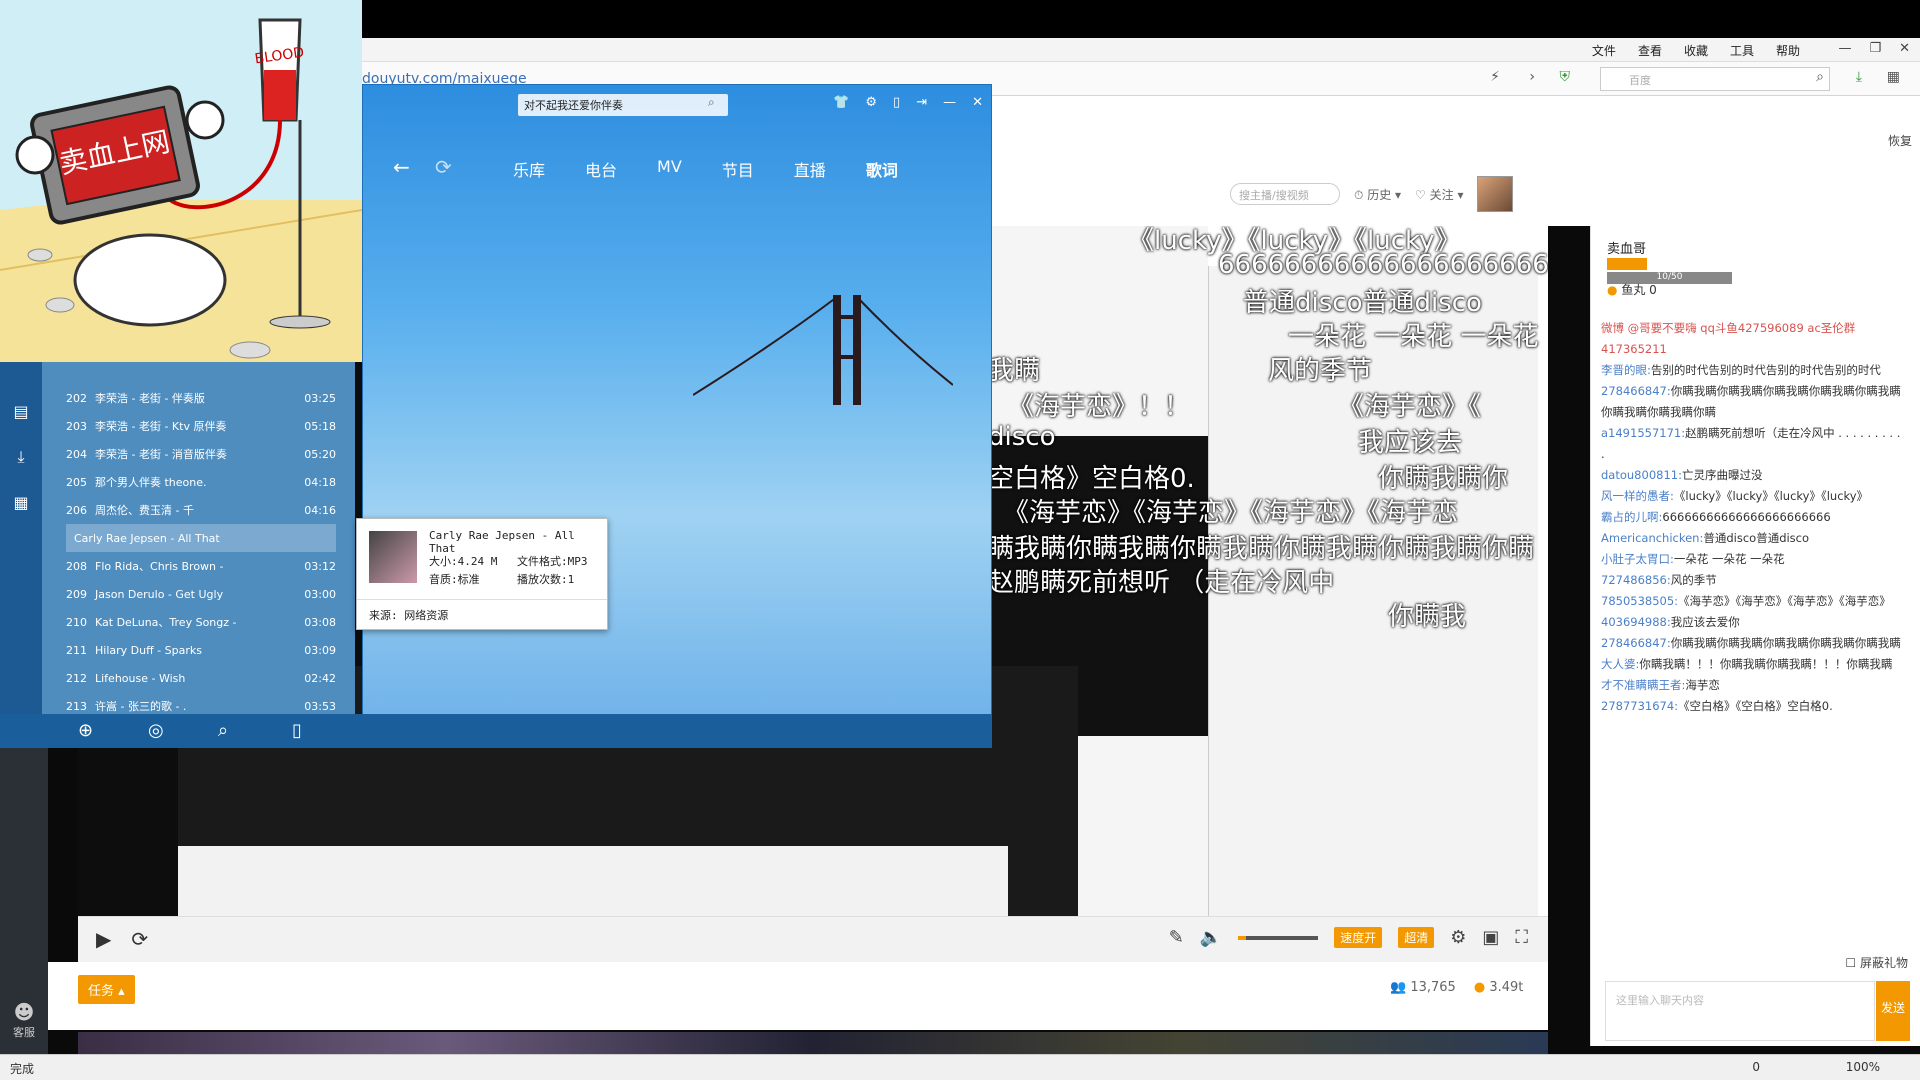 This screenshot has height=1080, width=1920. Describe the element at coordinates (1788, 50) in the screenshot. I see `menu-help: 帮助` at that location.